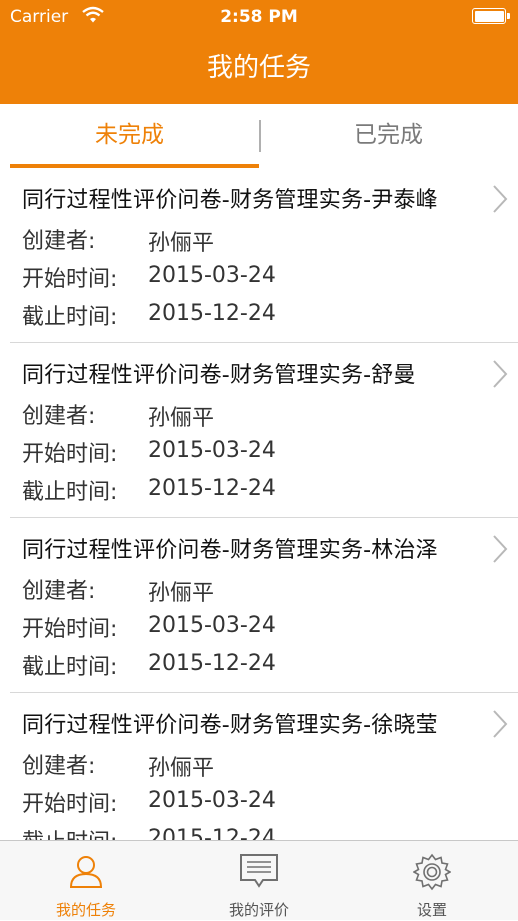 Image resolution: width=518 pixels, height=921 pixels. What do you see at coordinates (259, 871) in the screenshot?
I see `message-icon` at bounding box center [259, 871].